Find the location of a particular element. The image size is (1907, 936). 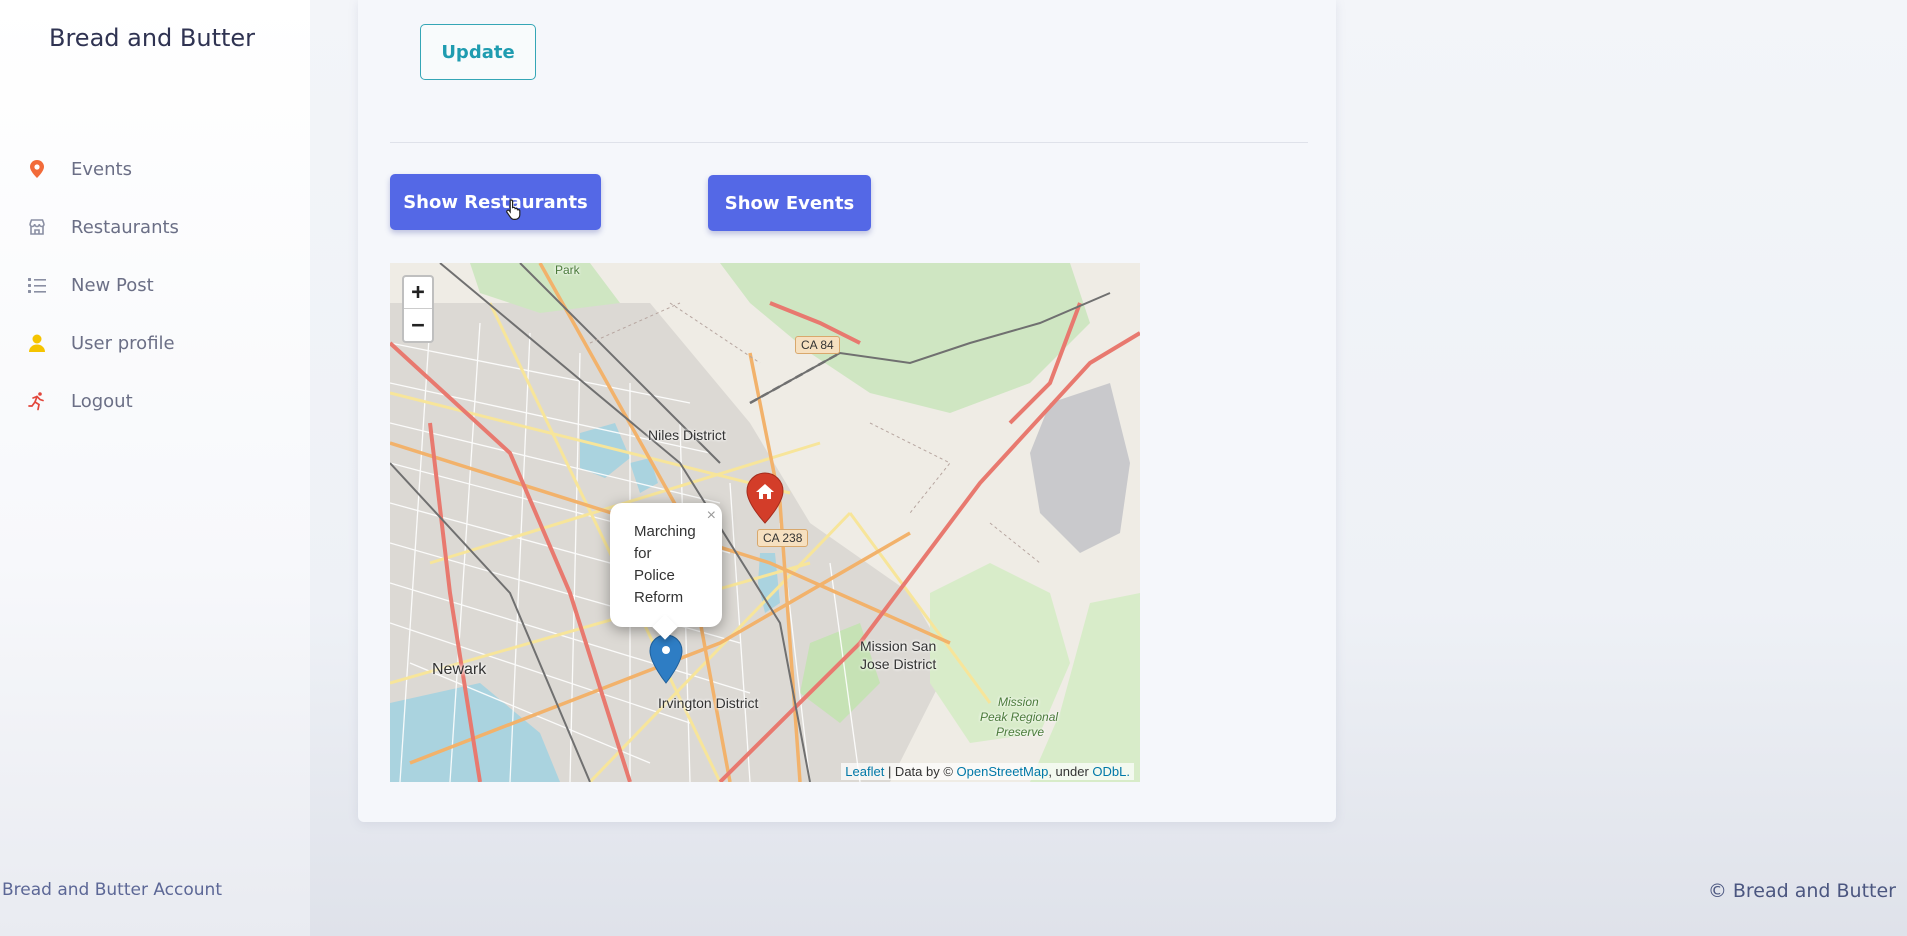

hand-cursor-icon is located at coordinates (513, 209).